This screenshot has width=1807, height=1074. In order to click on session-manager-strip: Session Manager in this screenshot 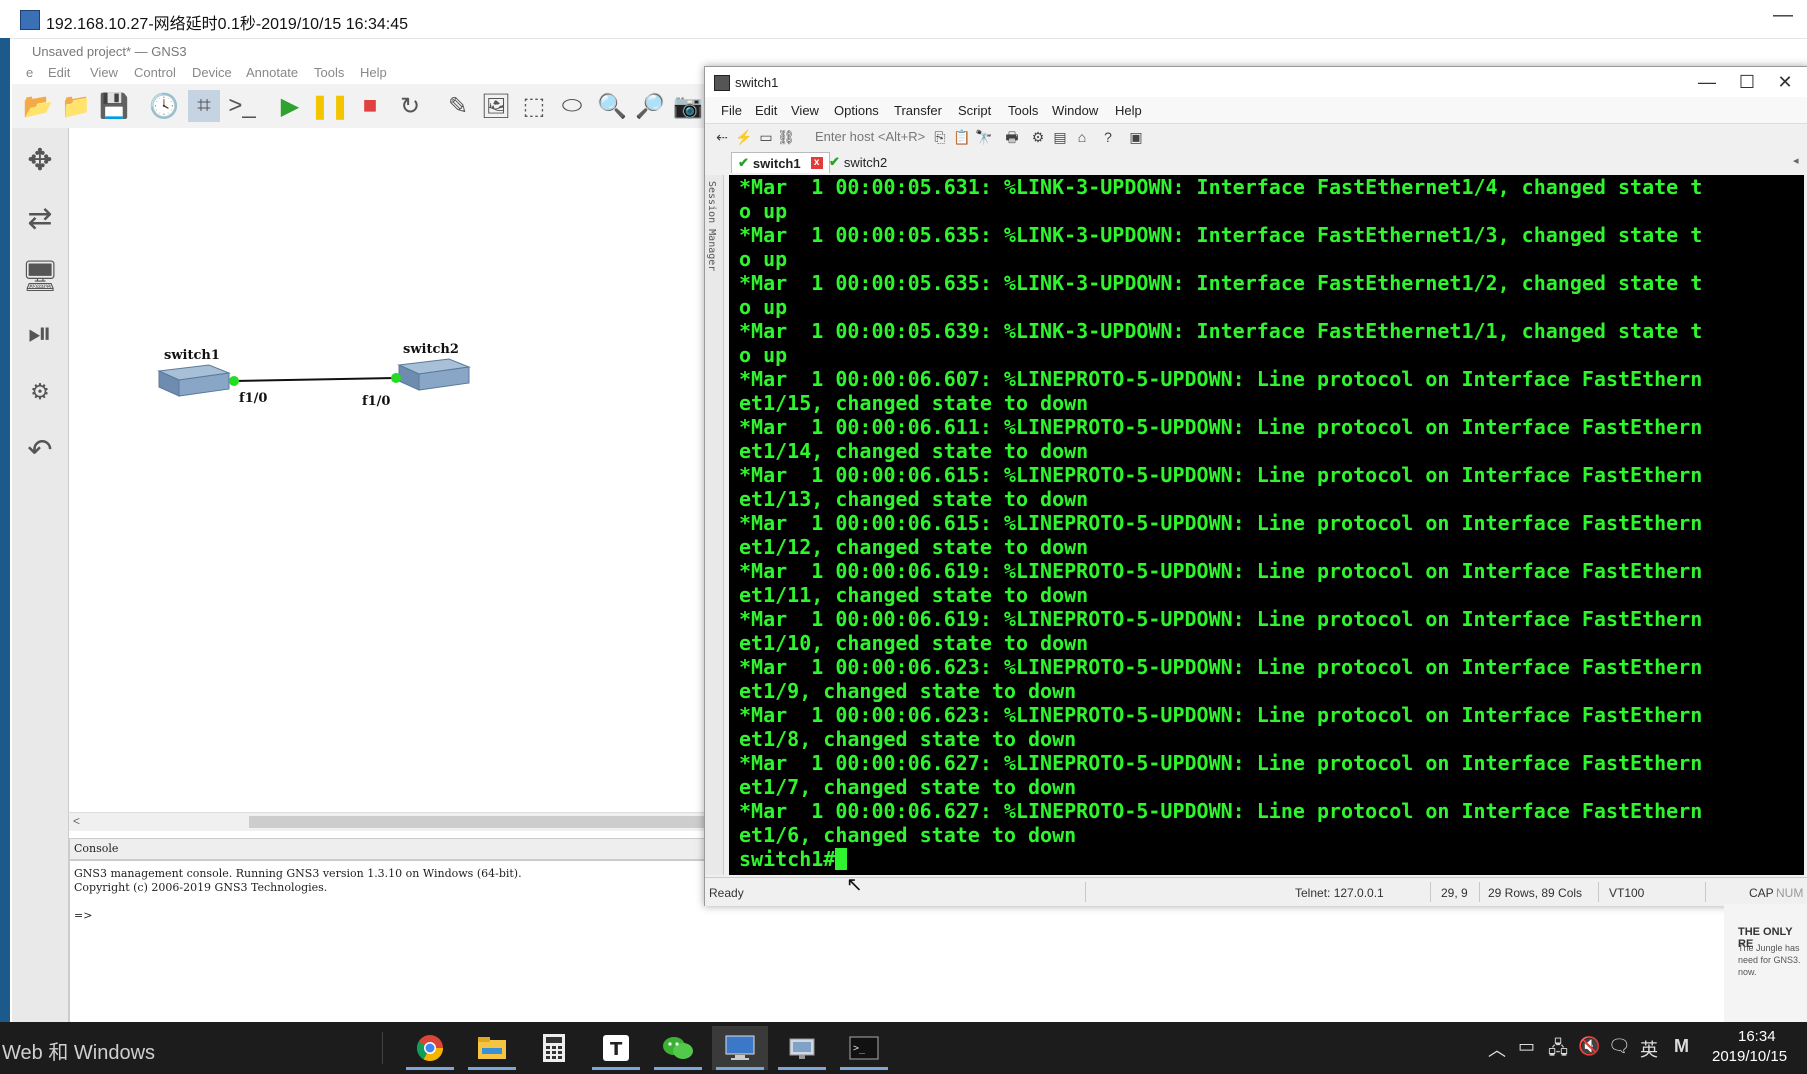, I will do `click(714, 525)`.